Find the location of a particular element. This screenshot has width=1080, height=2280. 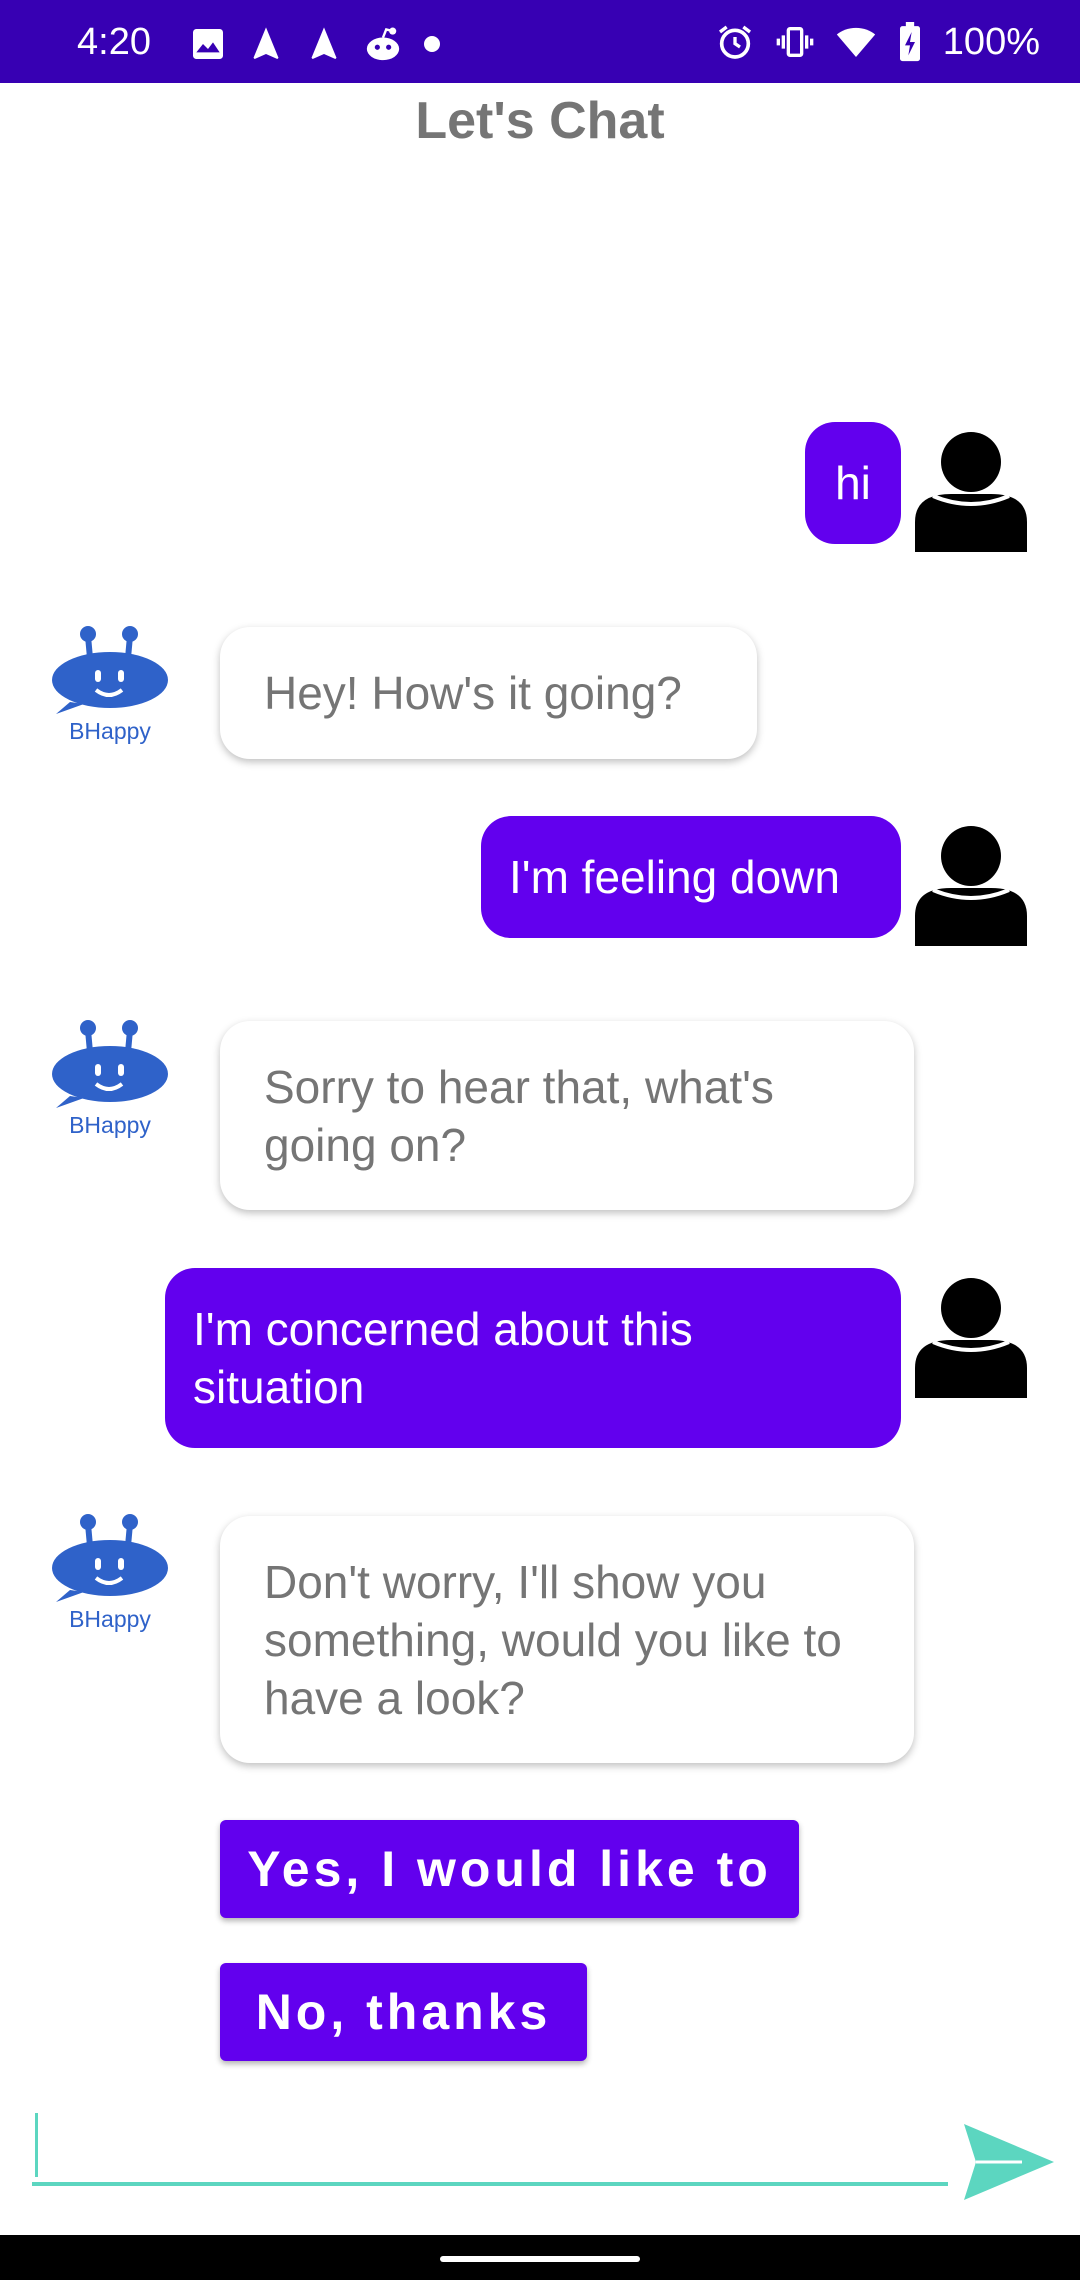

message-text: I'm concerned about this situation is located at coordinates (443, 1358).